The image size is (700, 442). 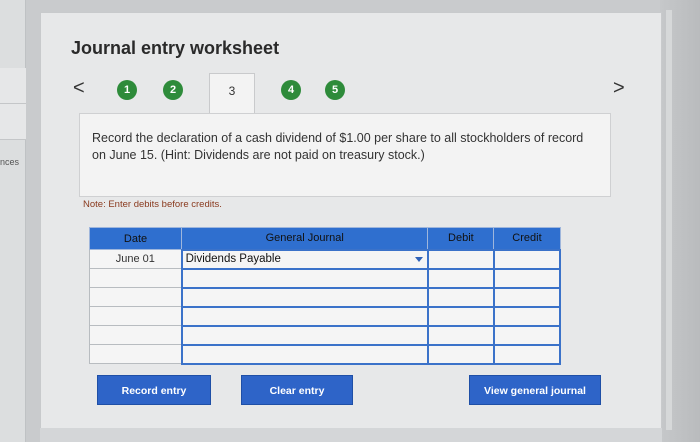 What do you see at coordinates (79, 88) in the screenshot?
I see `prev-step-button: <` at bounding box center [79, 88].